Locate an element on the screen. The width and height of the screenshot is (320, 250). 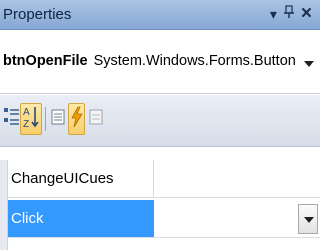
object-name: btnOpenFile is located at coordinates (45, 61).